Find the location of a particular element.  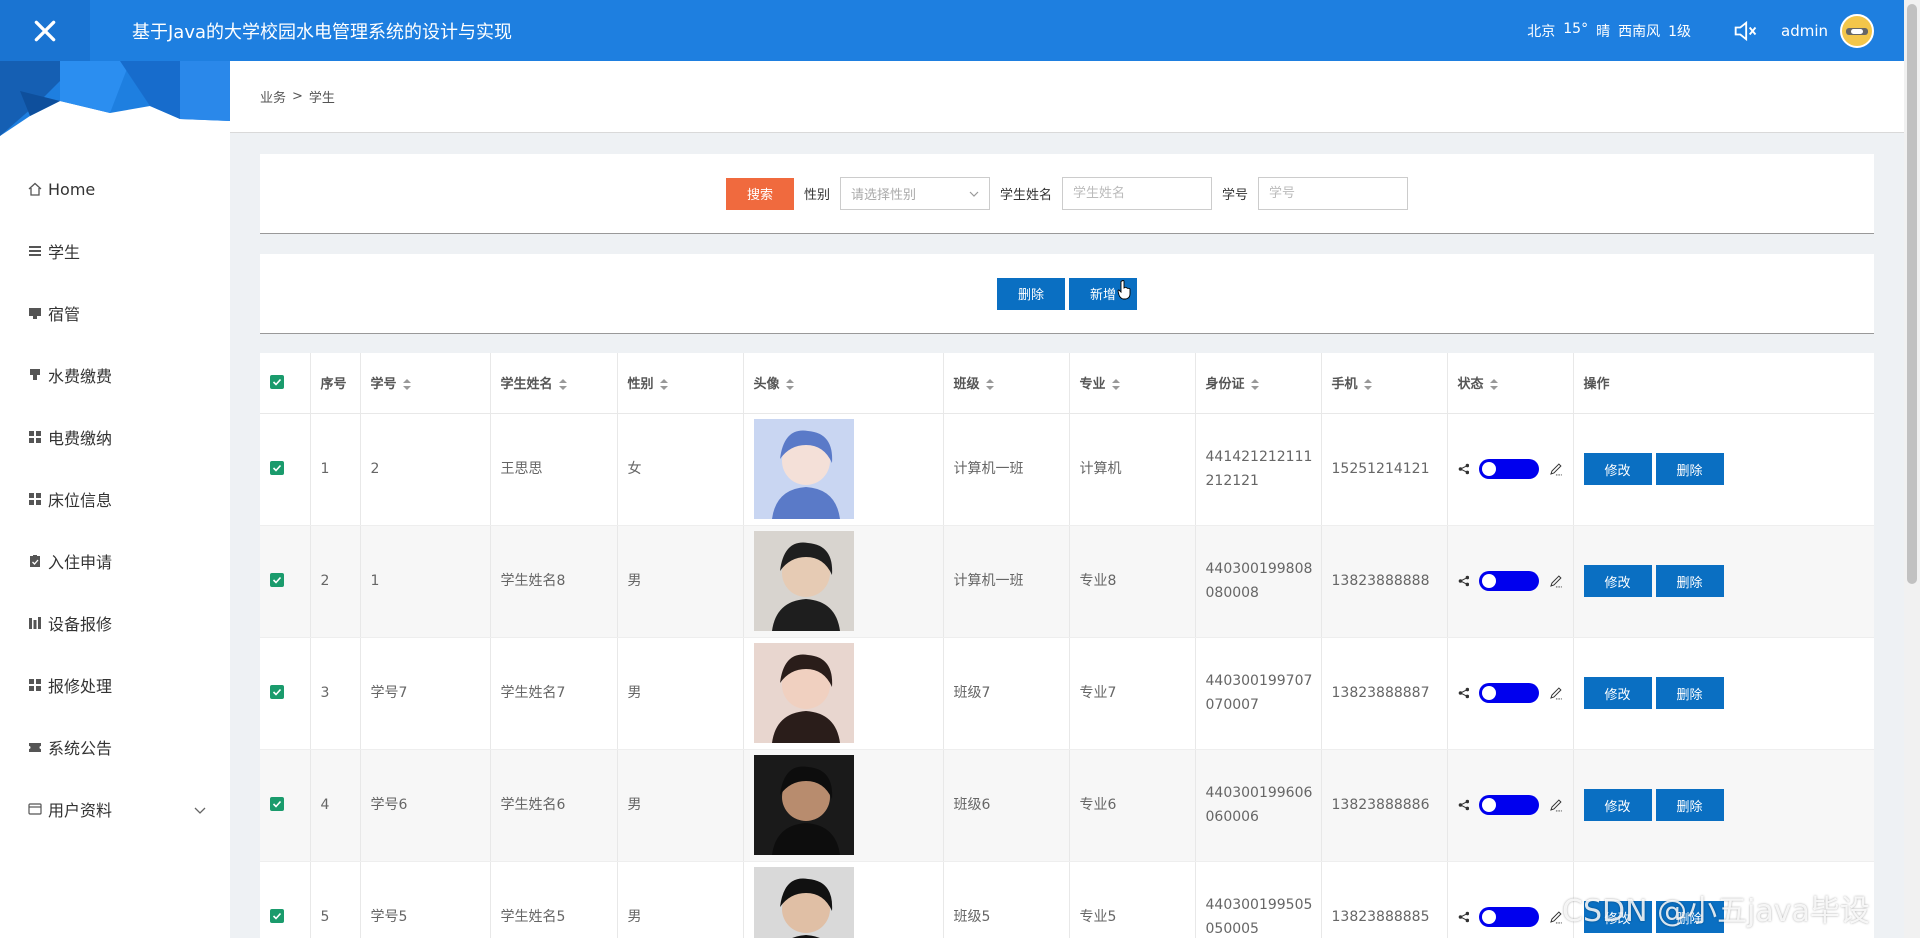

sidebar-item-repair-request: 设备报修 is located at coordinates (115, 623).